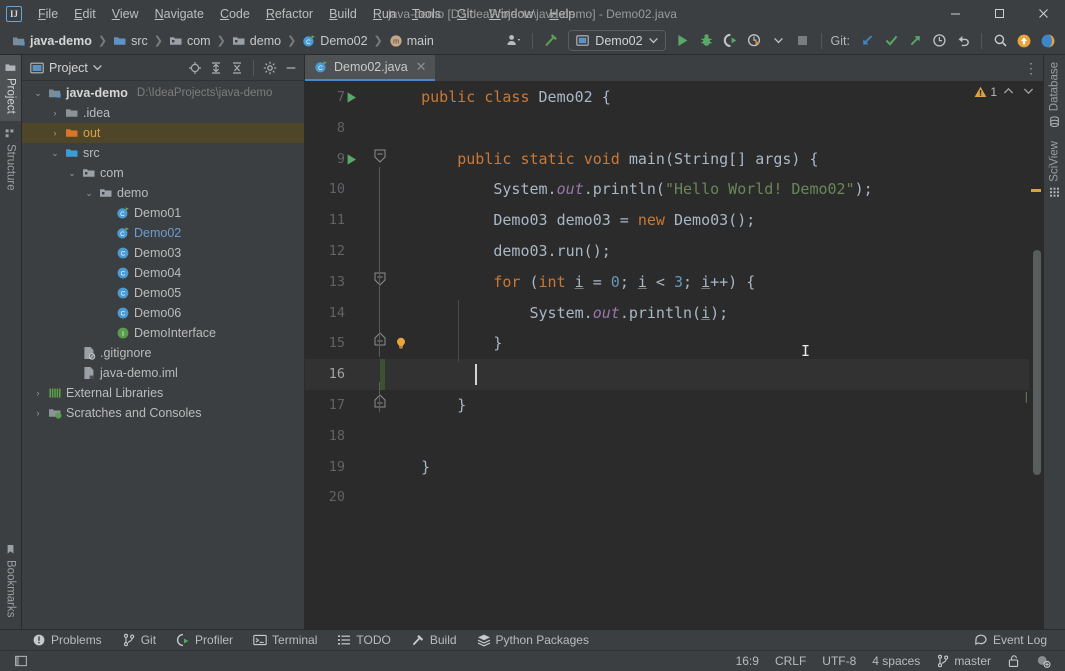 This screenshot has height=671, width=1065. What do you see at coordinates (163, 253) in the screenshot?
I see `tree-item-demo03: C Demo03` at bounding box center [163, 253].